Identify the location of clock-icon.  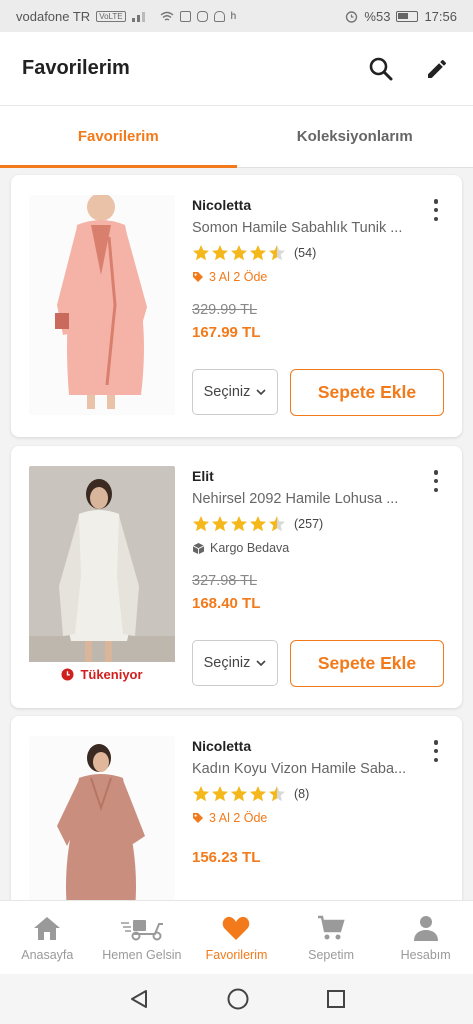
(67, 674).